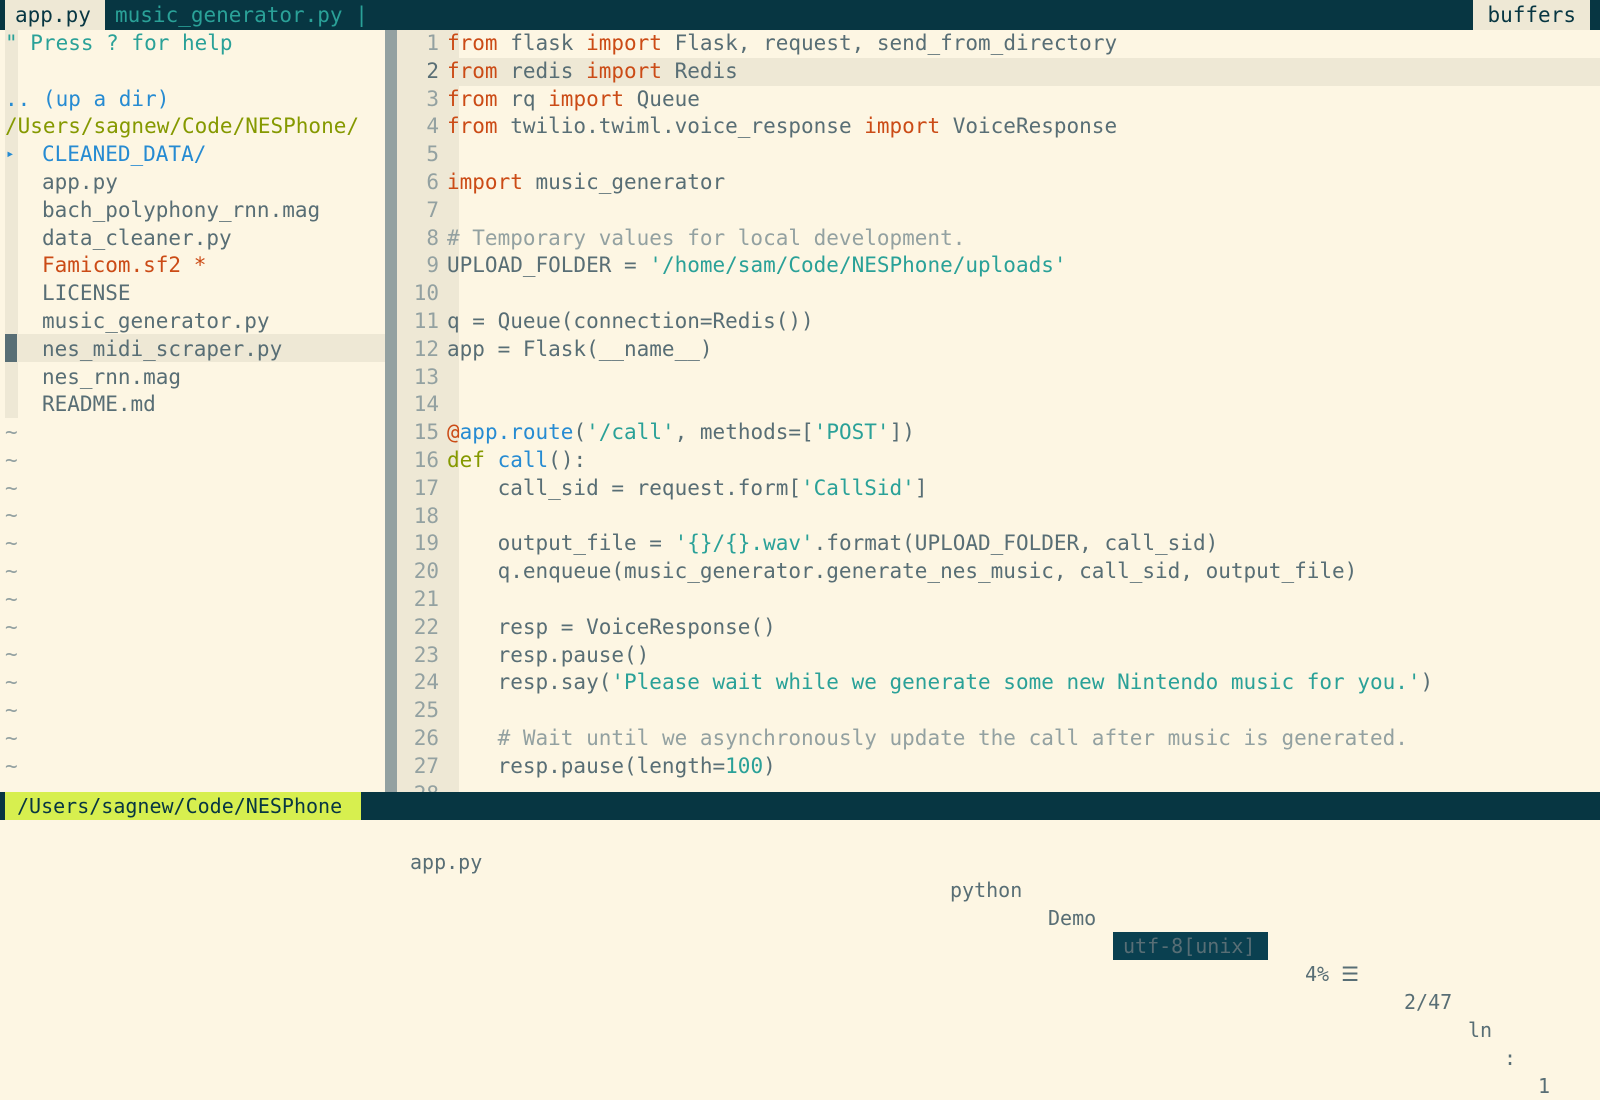  What do you see at coordinates (1544, 1086) in the screenshot?
I see `status-column: 1` at bounding box center [1544, 1086].